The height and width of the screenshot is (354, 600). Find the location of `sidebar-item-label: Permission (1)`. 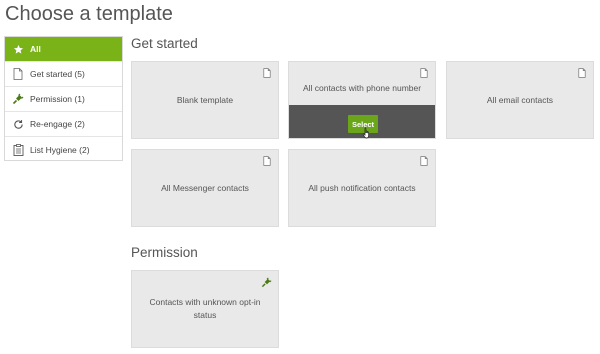

sidebar-item-label: Permission (1) is located at coordinates (57, 99).